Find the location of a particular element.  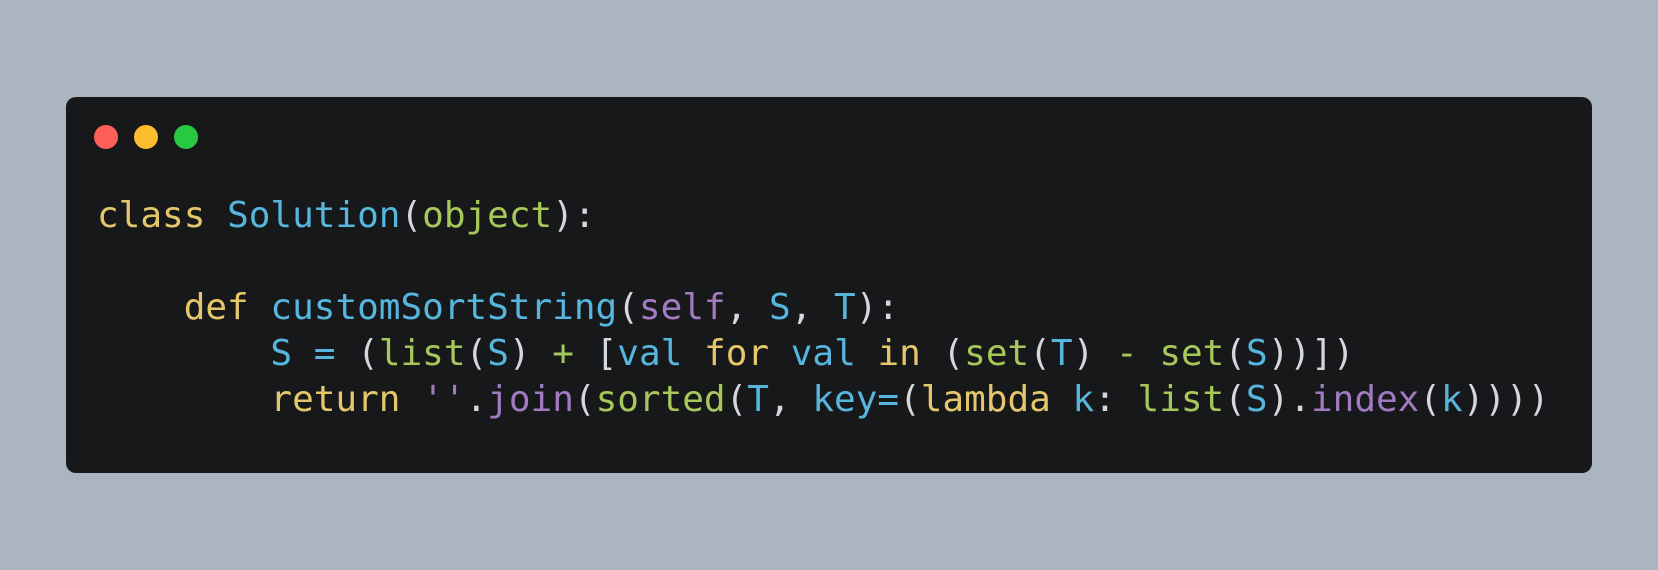

code-token-builtin: sorted is located at coordinates (660, 399).